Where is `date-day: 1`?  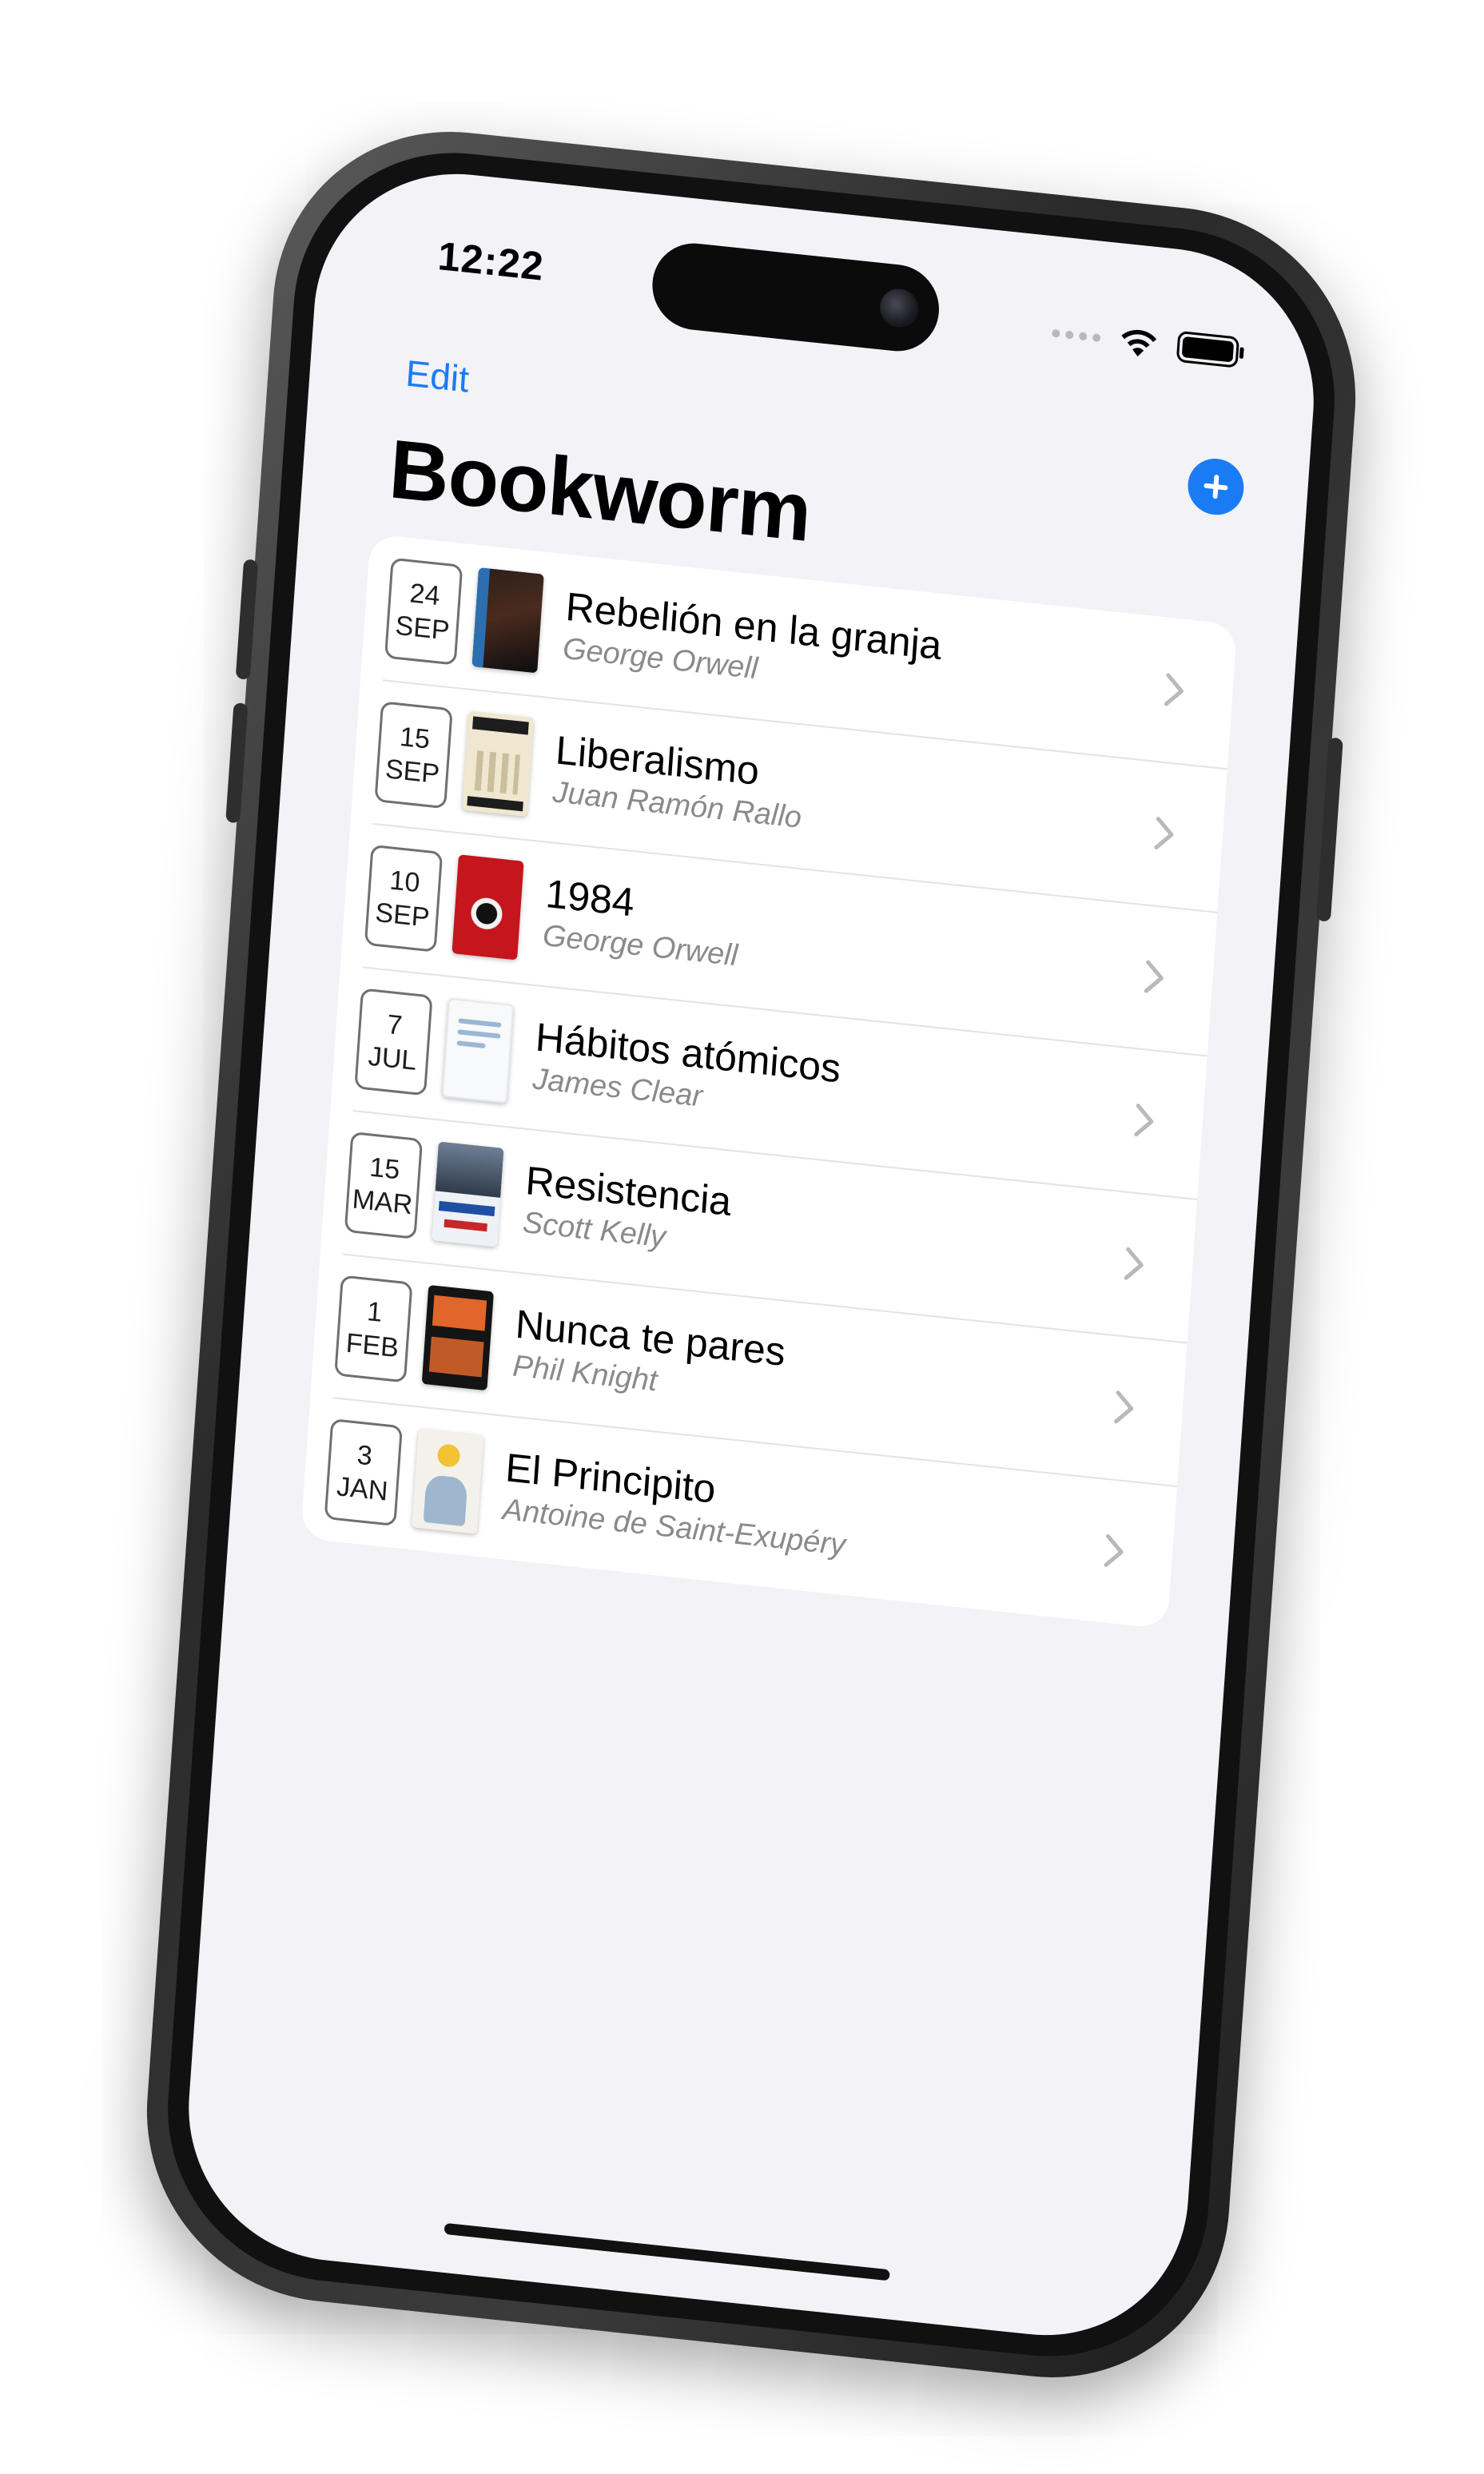 date-day: 1 is located at coordinates (375, 1311).